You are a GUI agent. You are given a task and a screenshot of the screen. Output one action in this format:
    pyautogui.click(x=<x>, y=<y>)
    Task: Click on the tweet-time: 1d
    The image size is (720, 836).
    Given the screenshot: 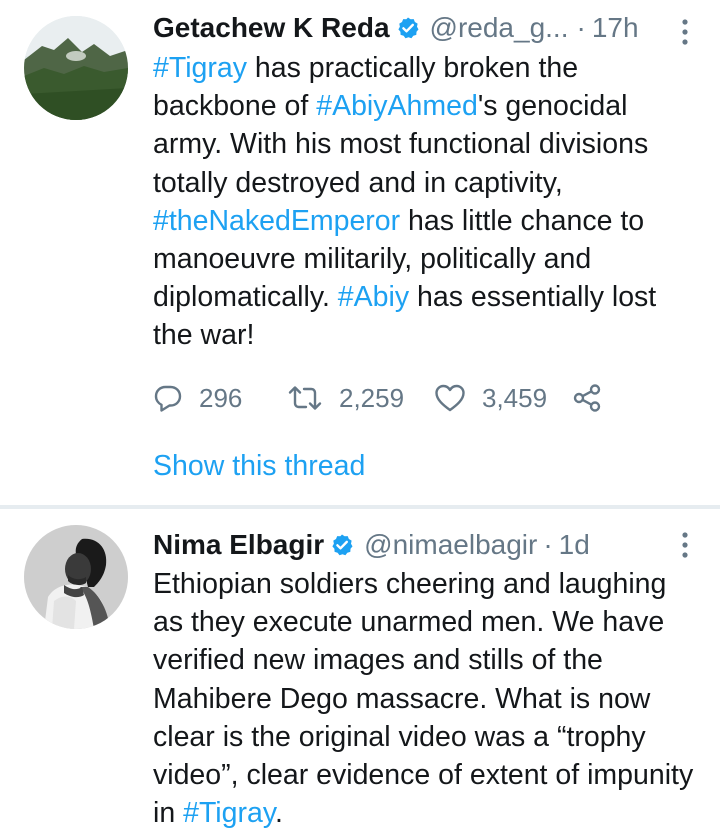 What is the action you would take?
    pyautogui.click(x=574, y=545)
    